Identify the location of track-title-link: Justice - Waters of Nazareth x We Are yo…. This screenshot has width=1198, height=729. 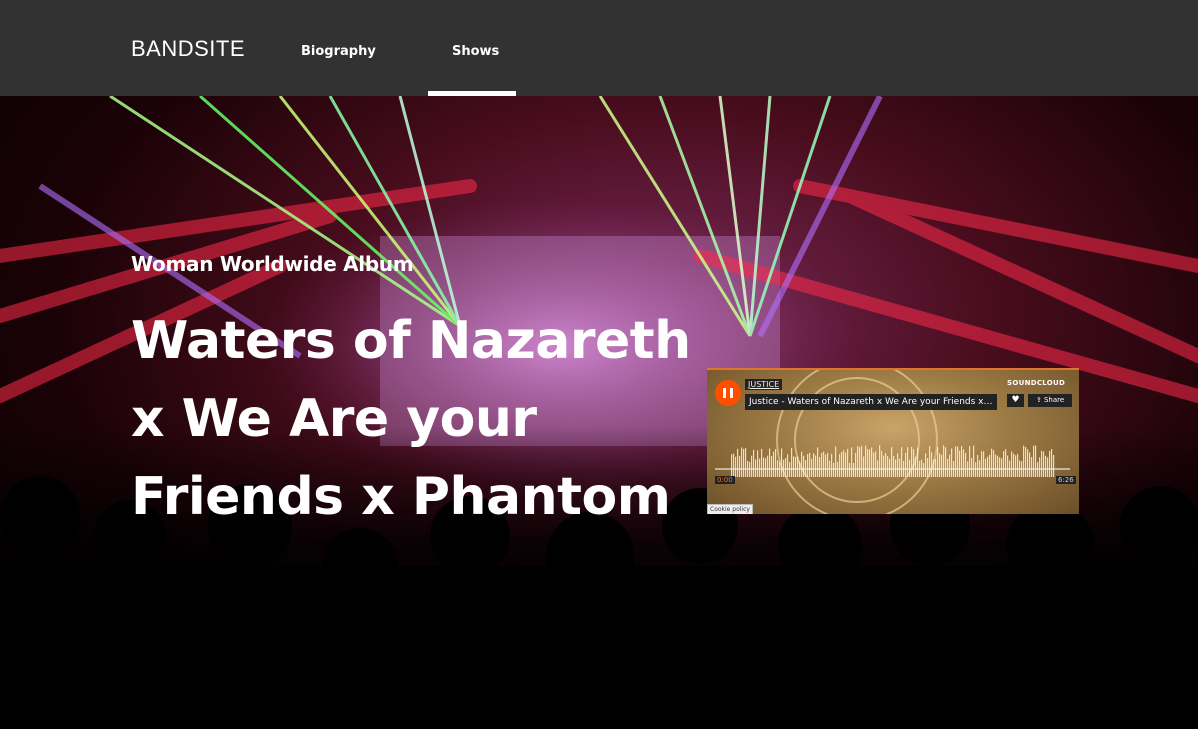
(871, 402).